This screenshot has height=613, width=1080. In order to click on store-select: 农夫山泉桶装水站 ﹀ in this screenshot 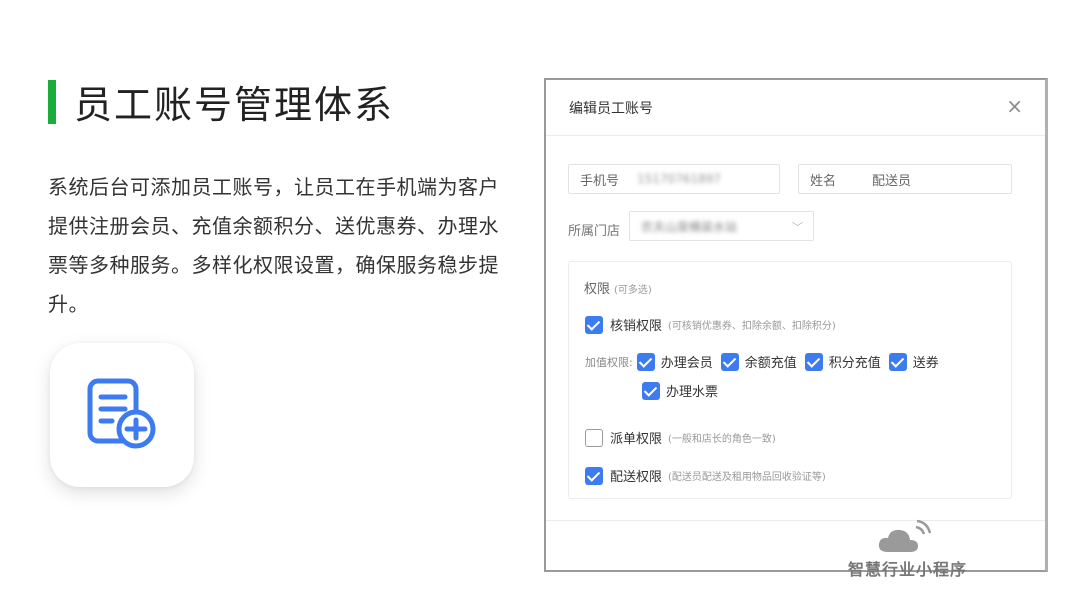, I will do `click(721, 226)`.